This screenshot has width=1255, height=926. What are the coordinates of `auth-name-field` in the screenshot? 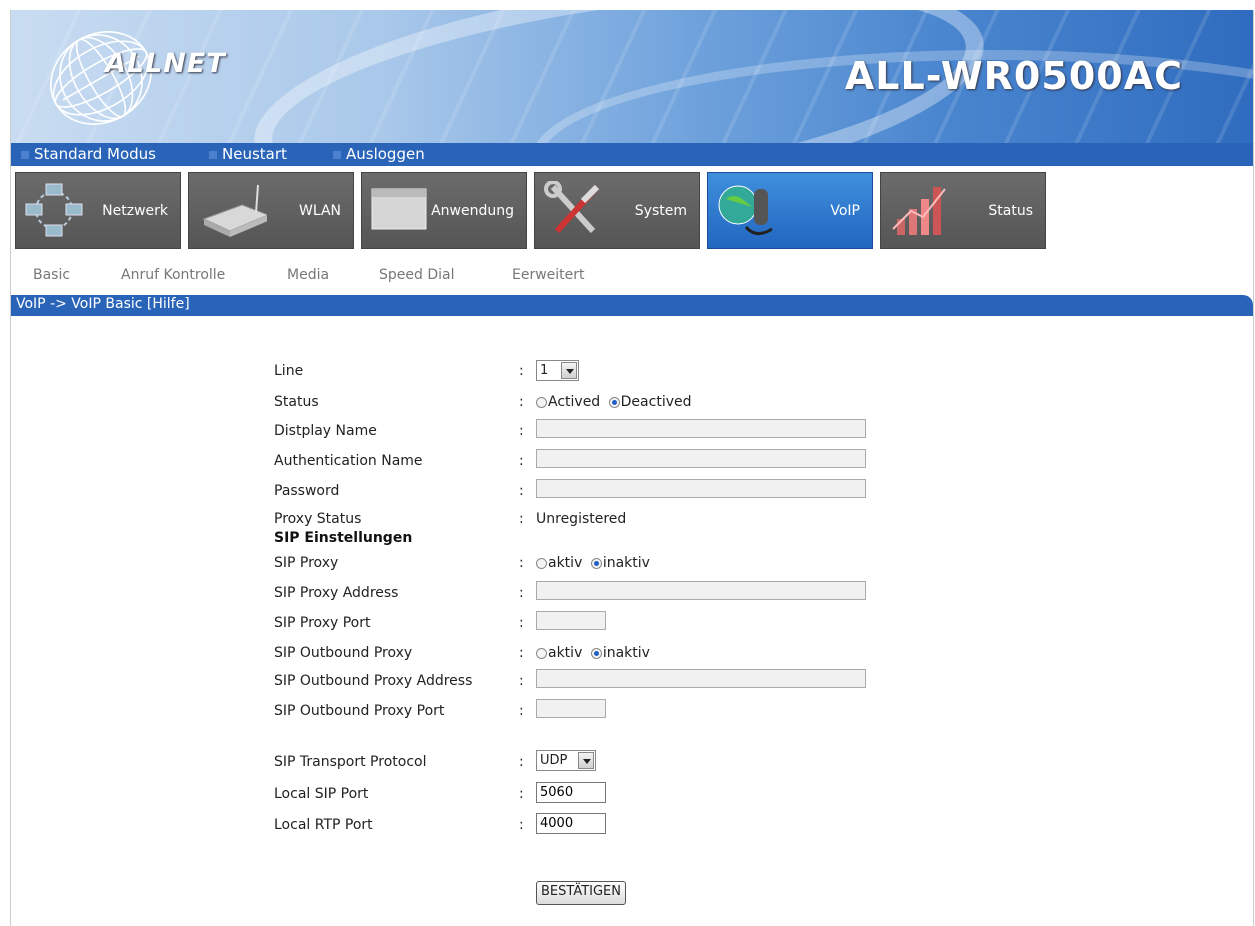 It's located at (701, 458).